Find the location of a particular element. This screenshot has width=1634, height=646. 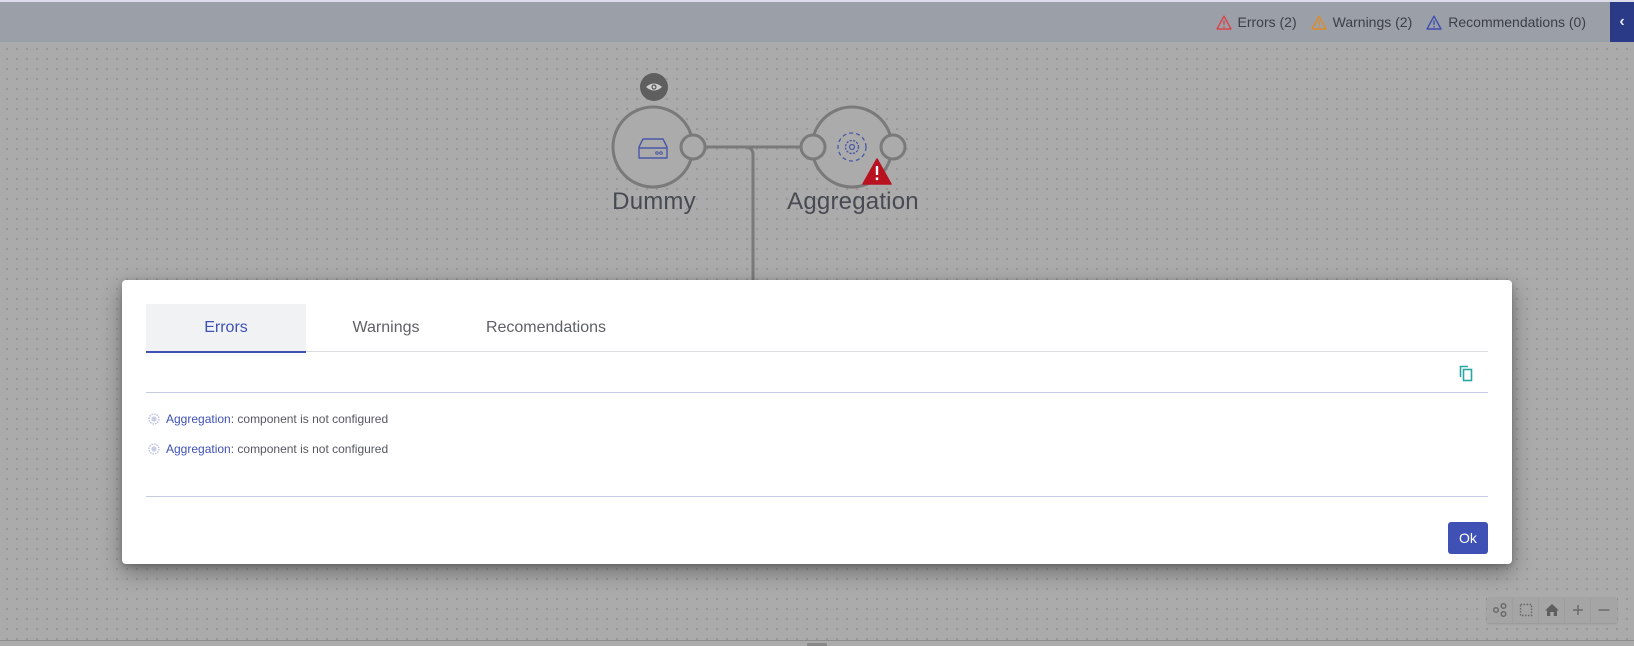

zoom-out-button is located at coordinates (1604, 610).